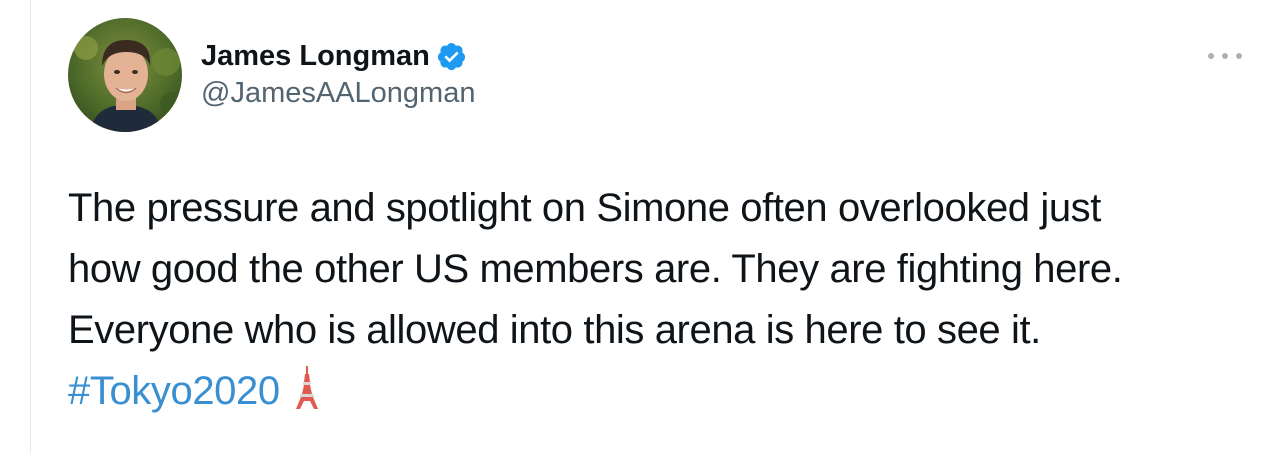  What do you see at coordinates (451, 56) in the screenshot?
I see `verified-badge-icon` at bounding box center [451, 56].